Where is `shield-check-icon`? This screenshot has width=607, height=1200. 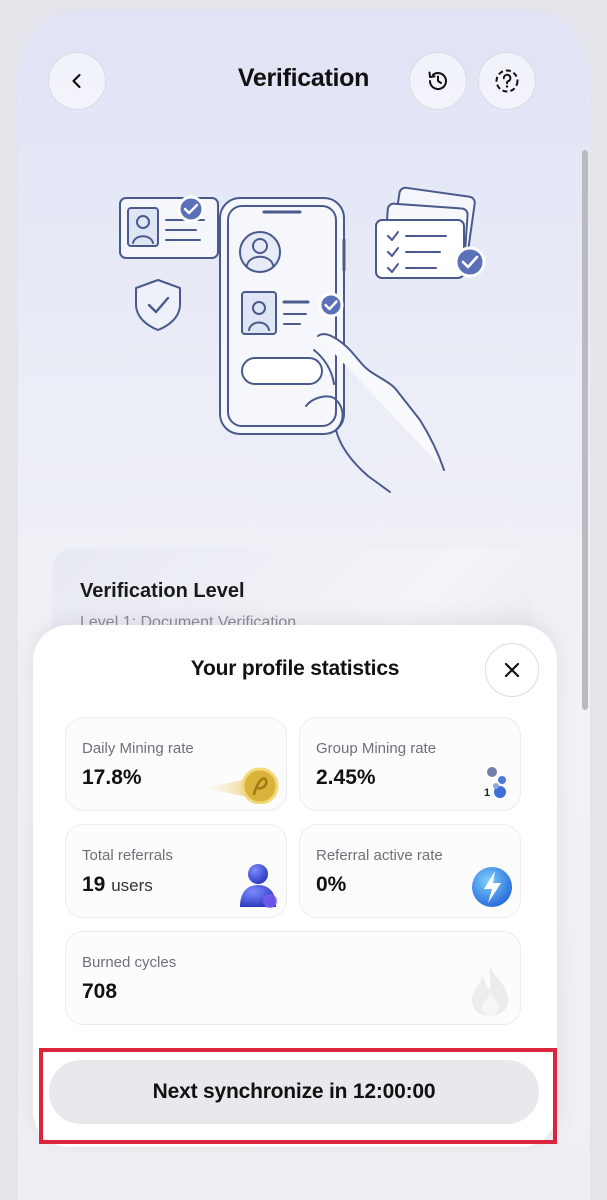
shield-check-icon is located at coordinates (158, 305).